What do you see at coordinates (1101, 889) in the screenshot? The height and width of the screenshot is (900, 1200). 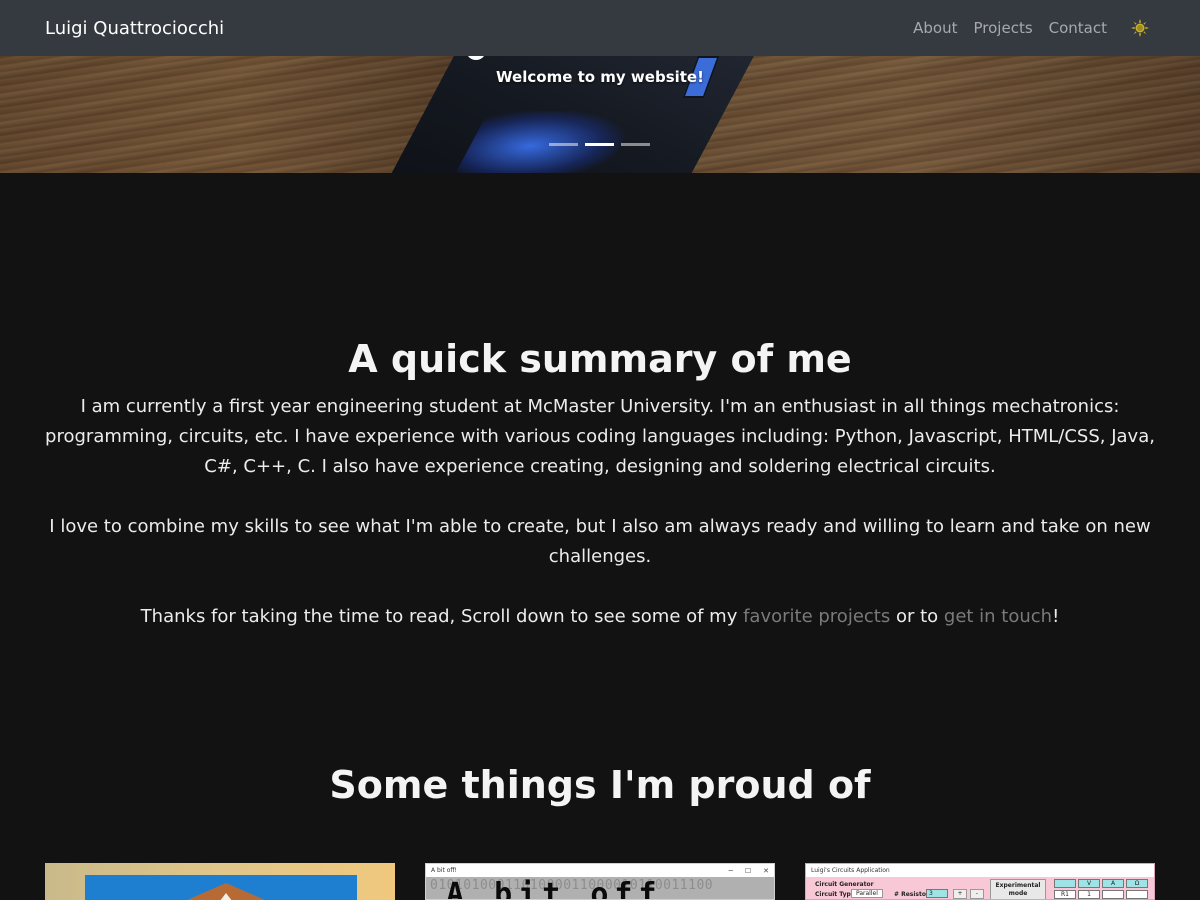 I see `values-table: V A Ω R1 1` at bounding box center [1101, 889].